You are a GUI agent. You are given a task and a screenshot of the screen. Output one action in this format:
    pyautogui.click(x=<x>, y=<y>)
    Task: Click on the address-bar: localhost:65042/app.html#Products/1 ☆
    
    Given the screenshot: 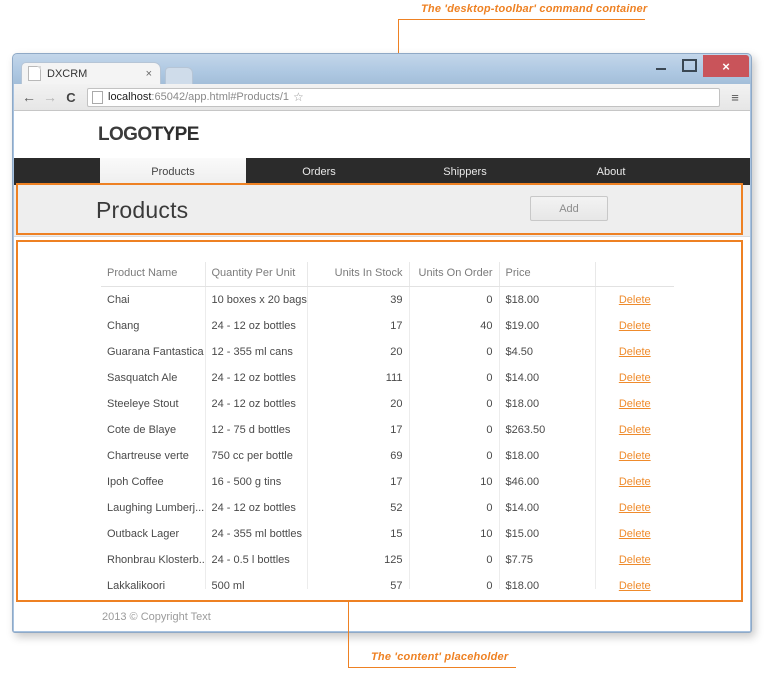 What is the action you would take?
    pyautogui.click(x=403, y=97)
    